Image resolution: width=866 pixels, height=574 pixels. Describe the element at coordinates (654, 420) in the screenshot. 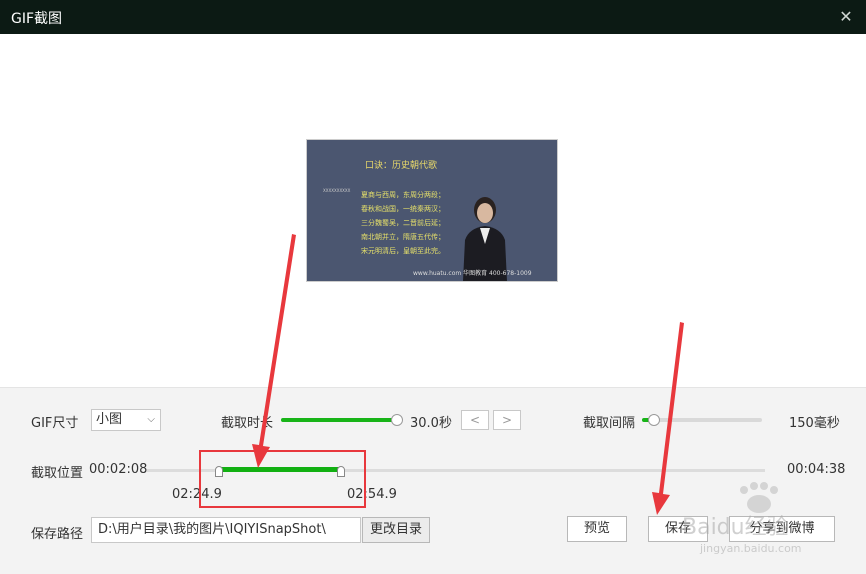

I see `interval-slider-knob` at that location.